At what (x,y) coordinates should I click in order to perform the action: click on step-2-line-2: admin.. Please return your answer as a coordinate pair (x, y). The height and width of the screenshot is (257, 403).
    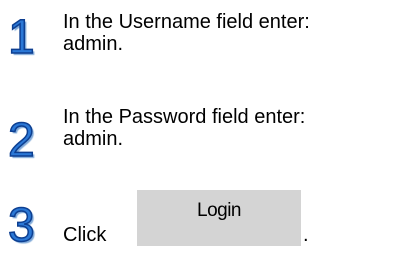
    Looking at the image, I should click on (93, 139).